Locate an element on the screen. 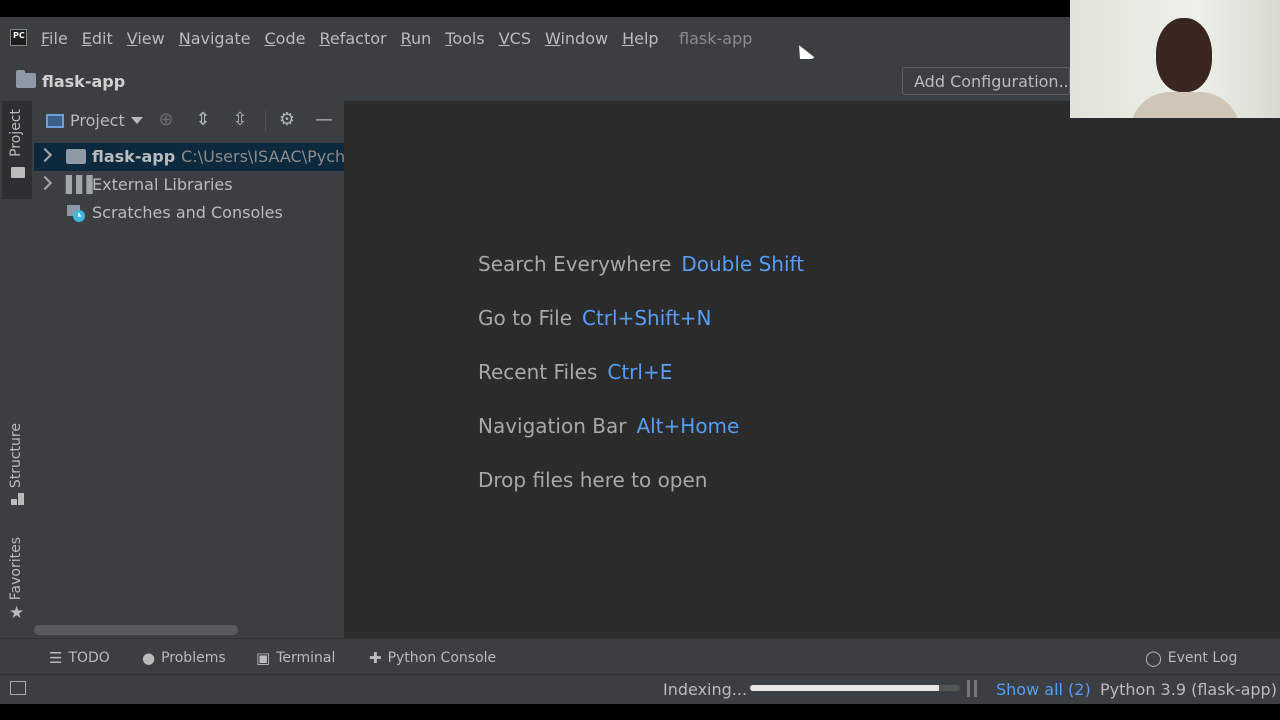 Image resolution: width=1280 pixels, height=720 pixels. info-icon: ● is located at coordinates (149, 658).